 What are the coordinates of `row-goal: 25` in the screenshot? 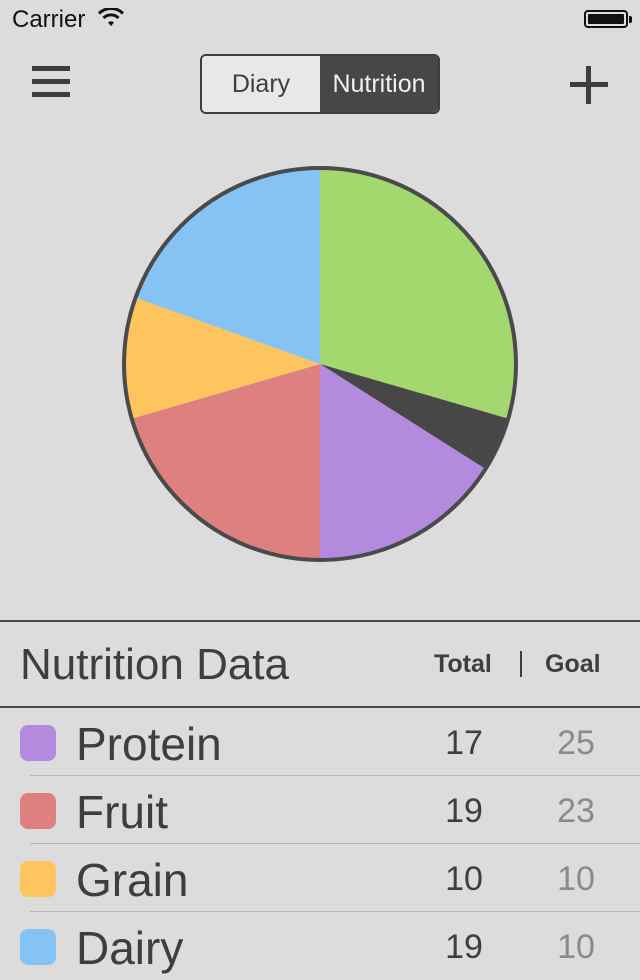 It's located at (576, 743).